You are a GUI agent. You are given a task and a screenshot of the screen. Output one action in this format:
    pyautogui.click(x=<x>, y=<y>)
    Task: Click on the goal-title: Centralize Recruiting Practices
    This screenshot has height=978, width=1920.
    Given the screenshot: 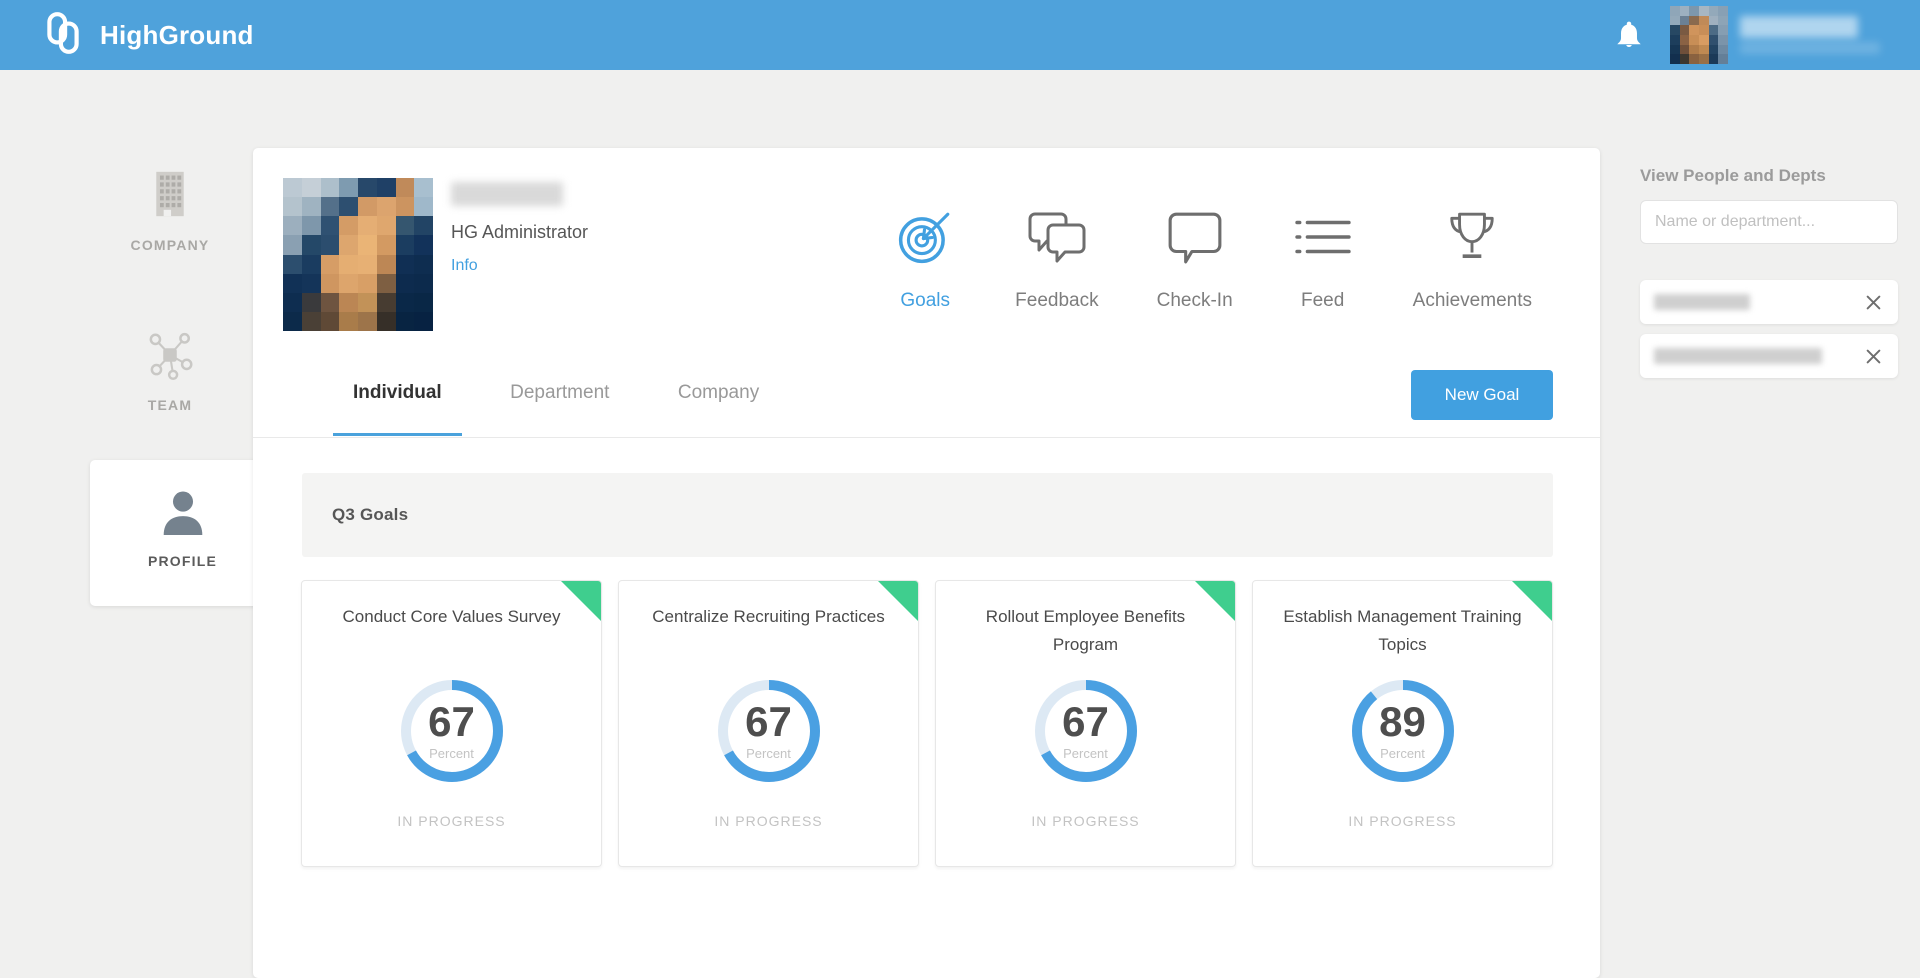 What is the action you would take?
    pyautogui.click(x=768, y=616)
    